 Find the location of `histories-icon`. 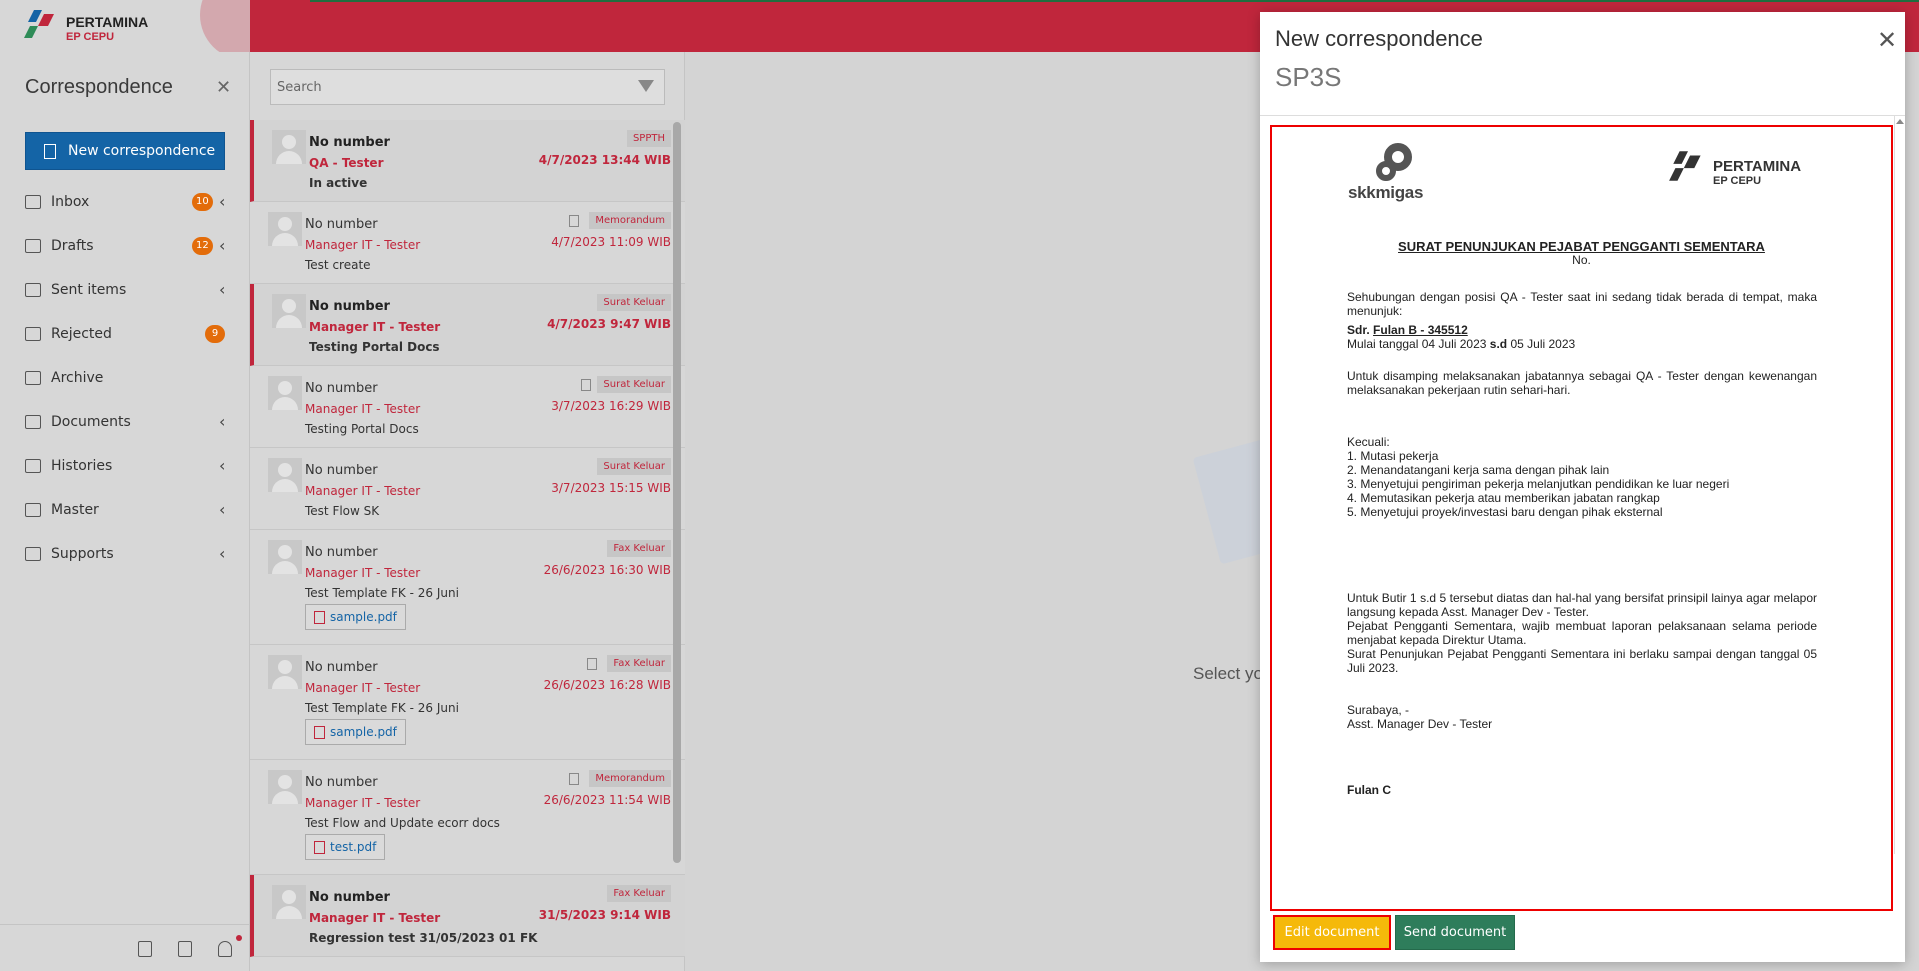

histories-icon is located at coordinates (33, 466).